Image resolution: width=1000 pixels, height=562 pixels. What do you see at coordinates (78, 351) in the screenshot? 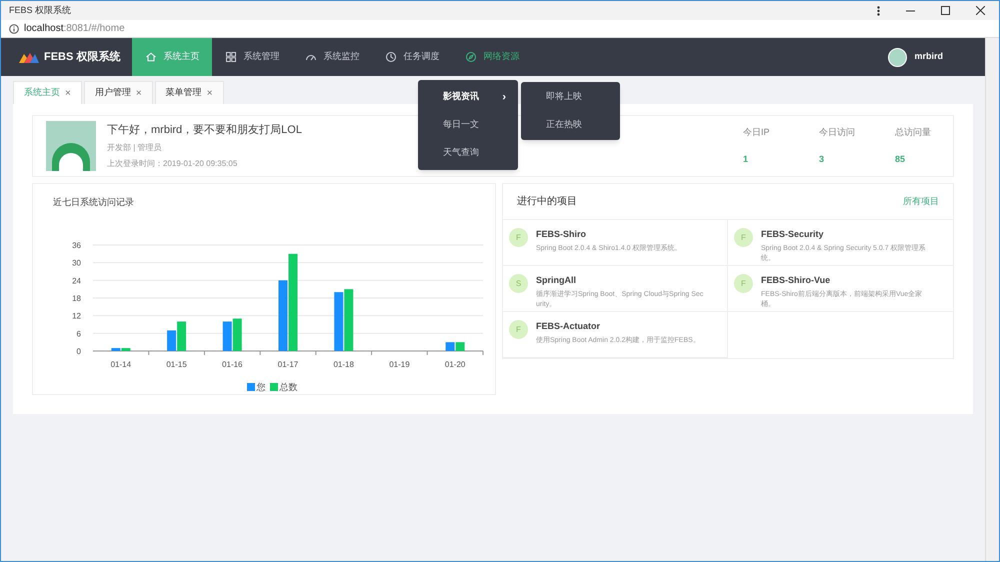
I see `axis-label: 0` at bounding box center [78, 351].